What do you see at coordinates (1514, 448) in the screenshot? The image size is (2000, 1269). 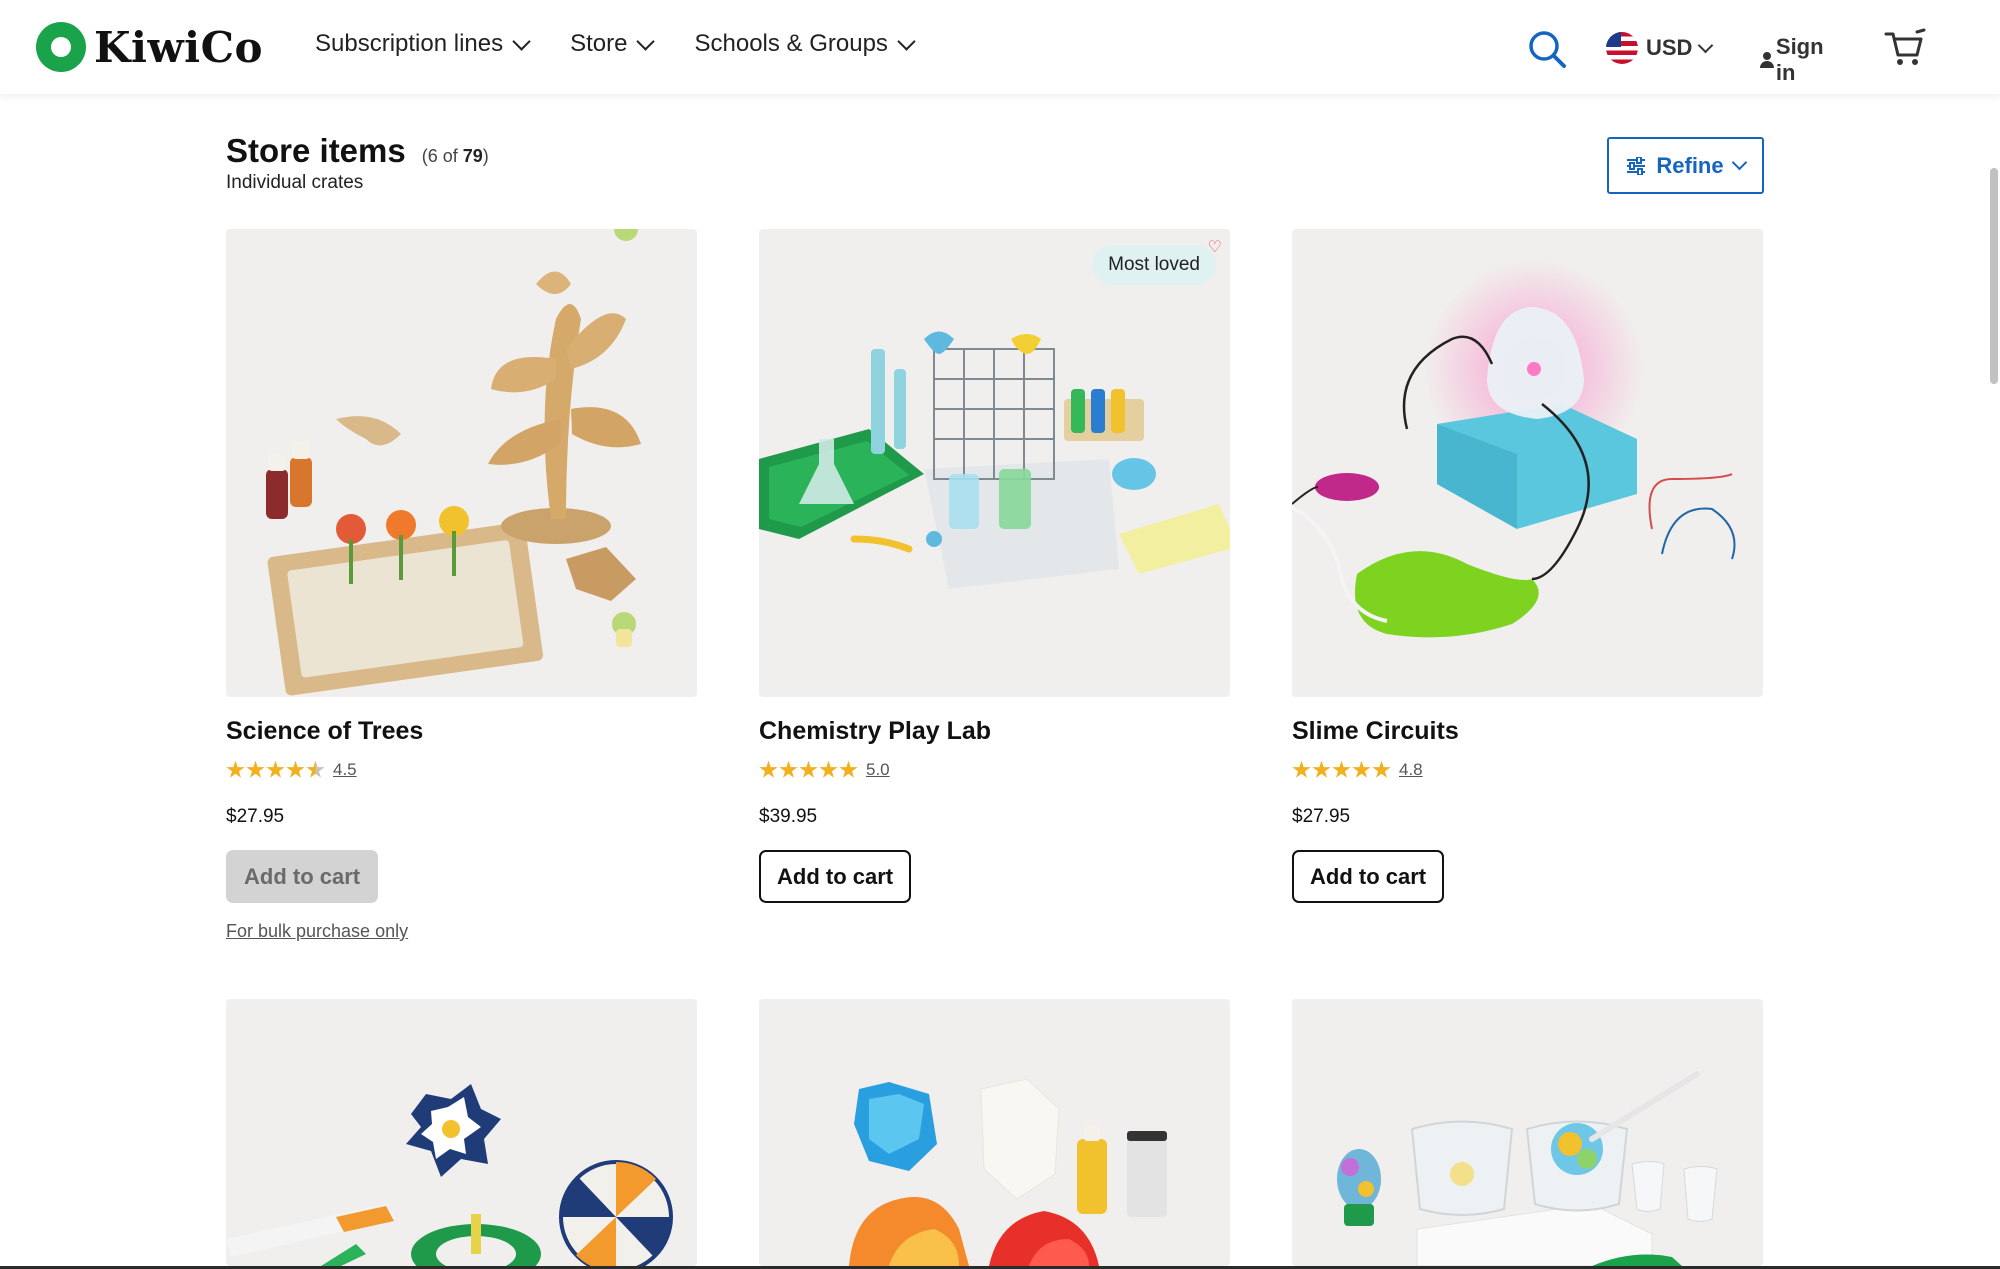 I see `slime-circuits-illustration` at bounding box center [1514, 448].